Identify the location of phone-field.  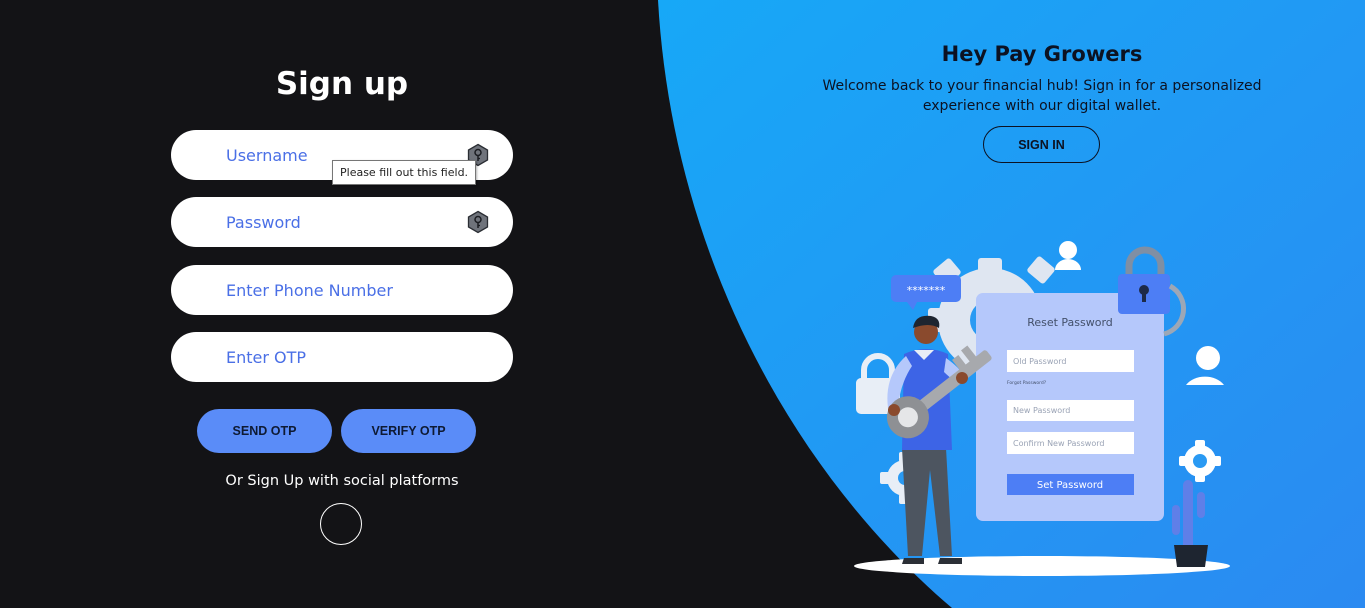
(342, 290).